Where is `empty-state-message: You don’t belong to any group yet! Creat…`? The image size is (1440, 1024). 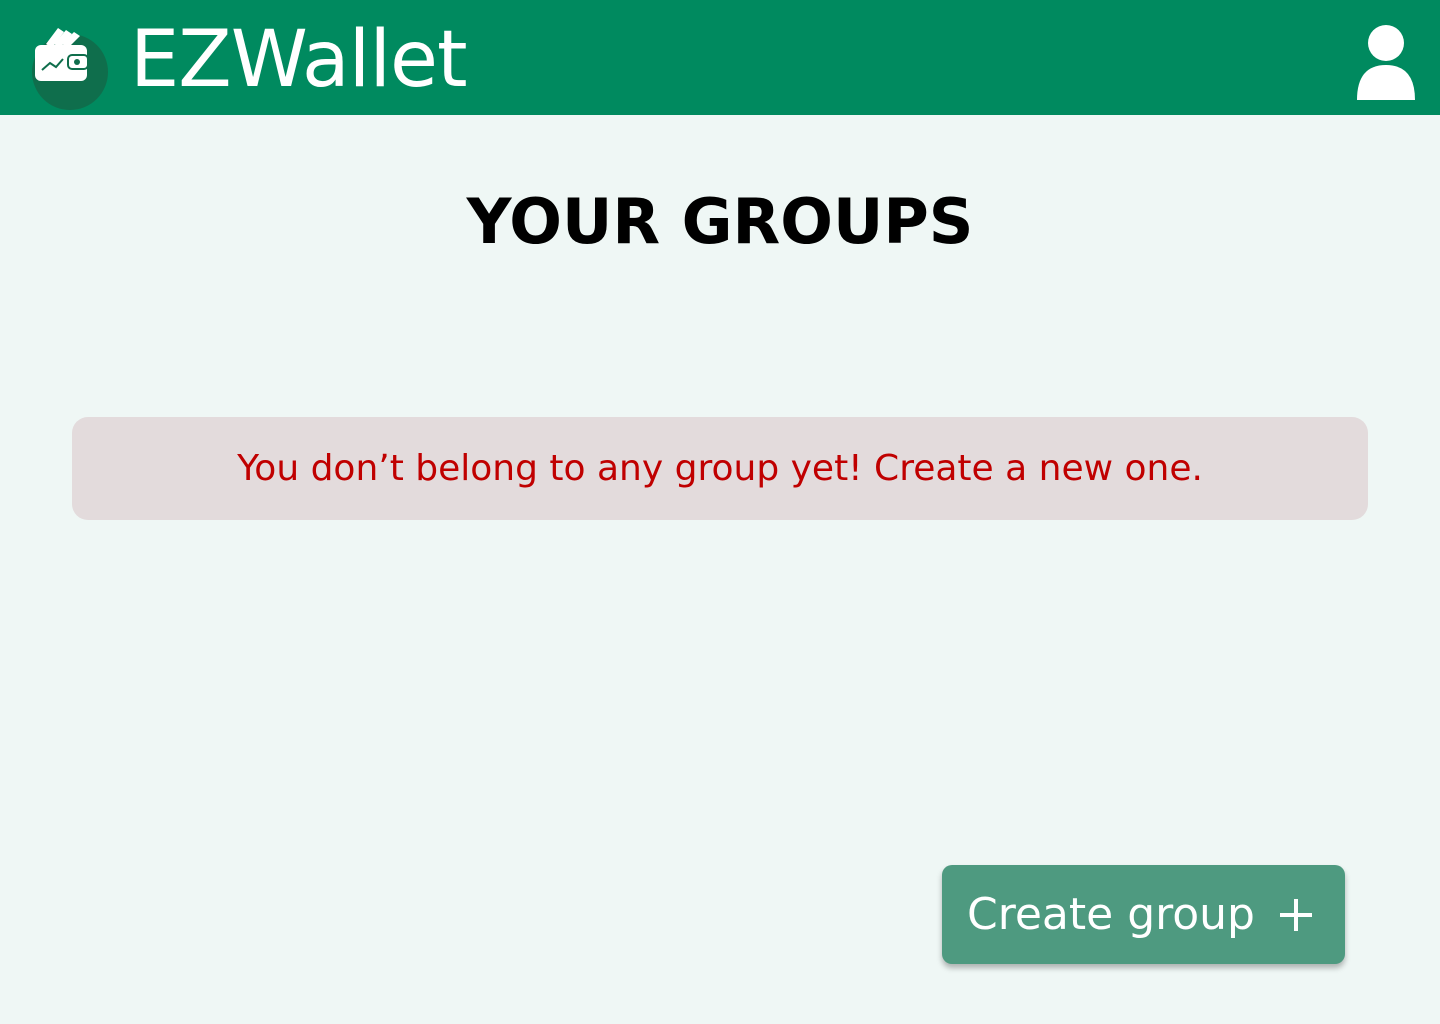
empty-state-message: You don’t belong to any group yet! Creat… is located at coordinates (720, 468).